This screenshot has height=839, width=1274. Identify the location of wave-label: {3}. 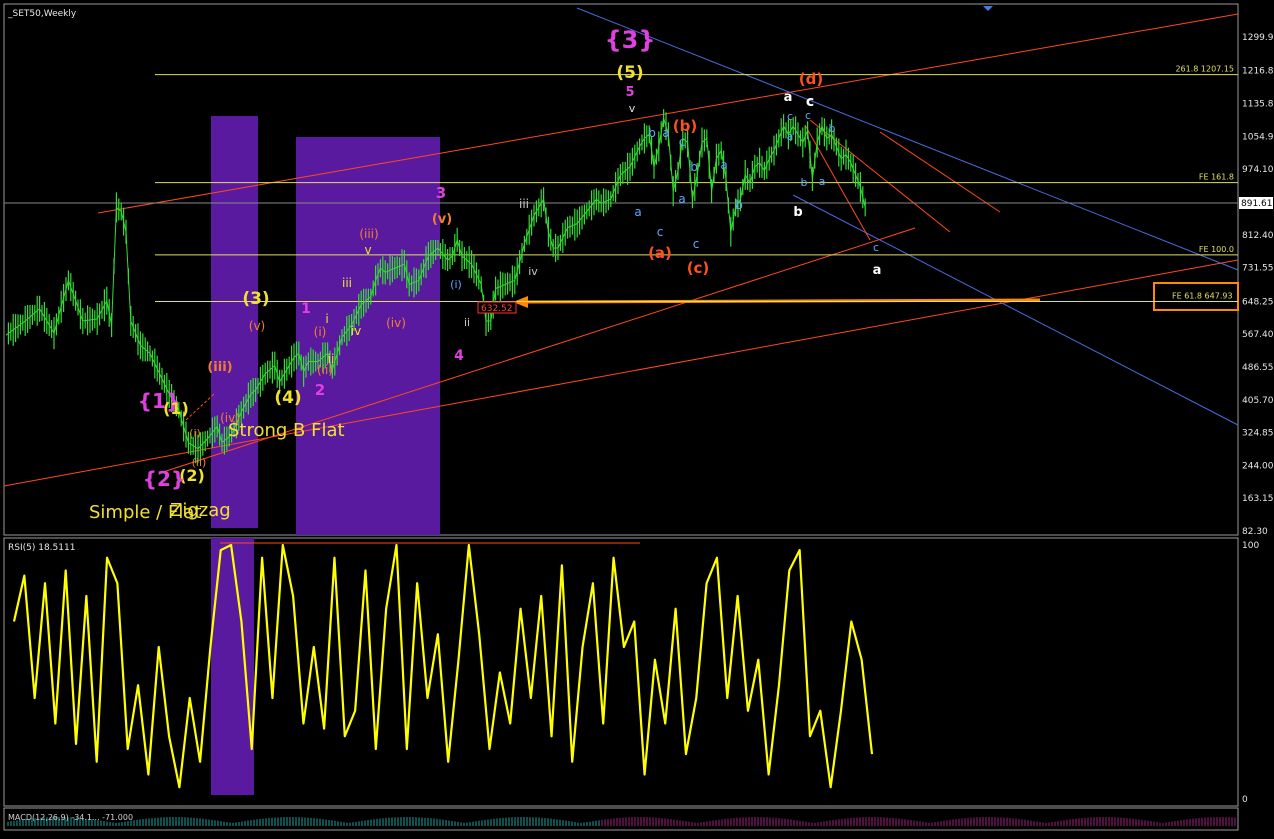
(630, 40).